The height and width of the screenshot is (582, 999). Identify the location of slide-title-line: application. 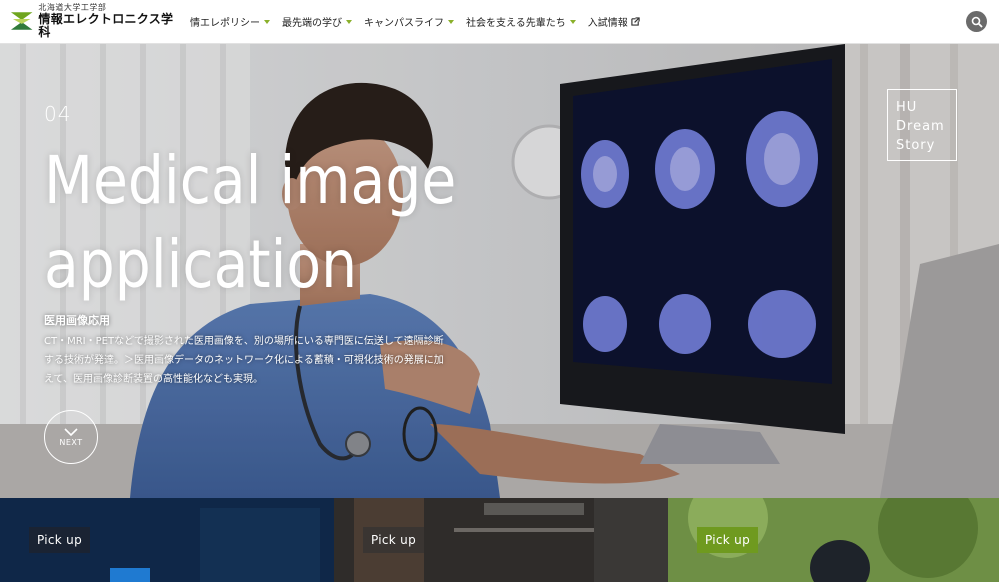
(201, 264).